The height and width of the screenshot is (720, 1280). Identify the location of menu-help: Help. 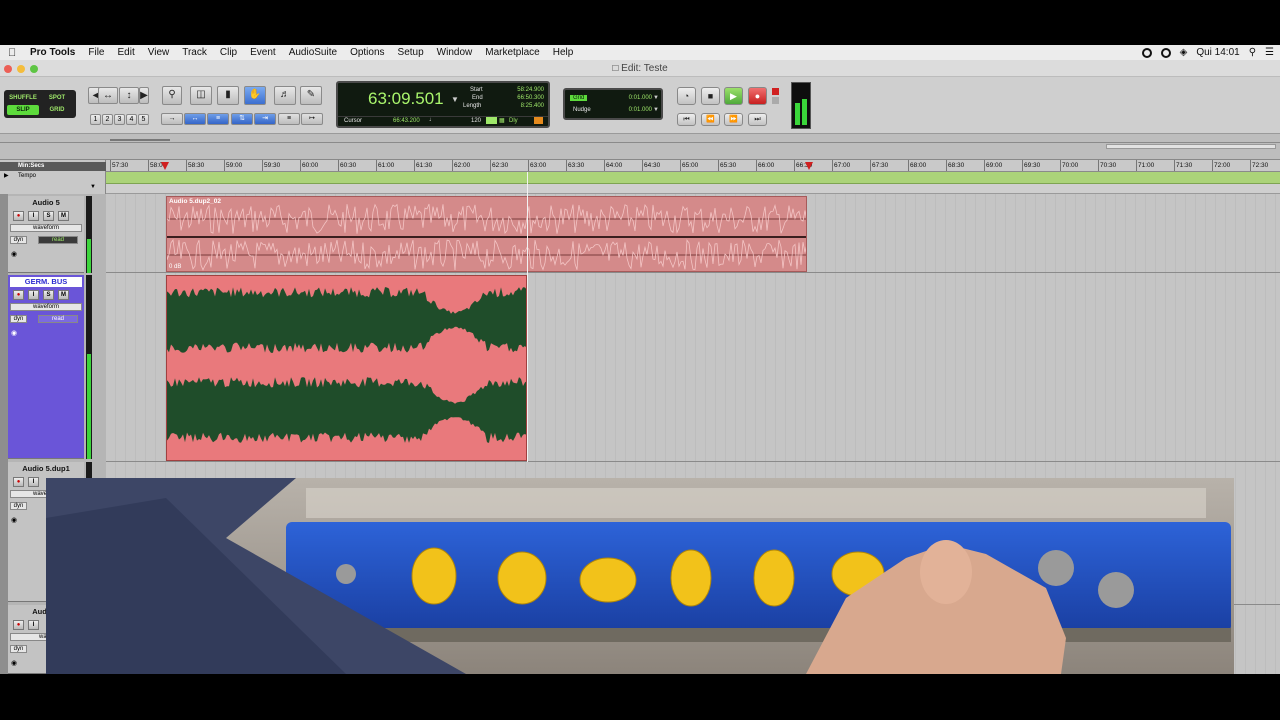
(563, 52).